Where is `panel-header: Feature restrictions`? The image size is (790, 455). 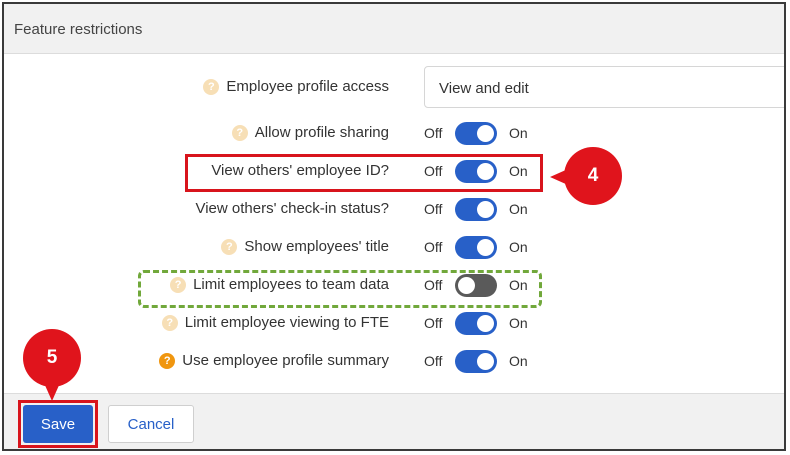 panel-header: Feature restrictions is located at coordinates (394, 29).